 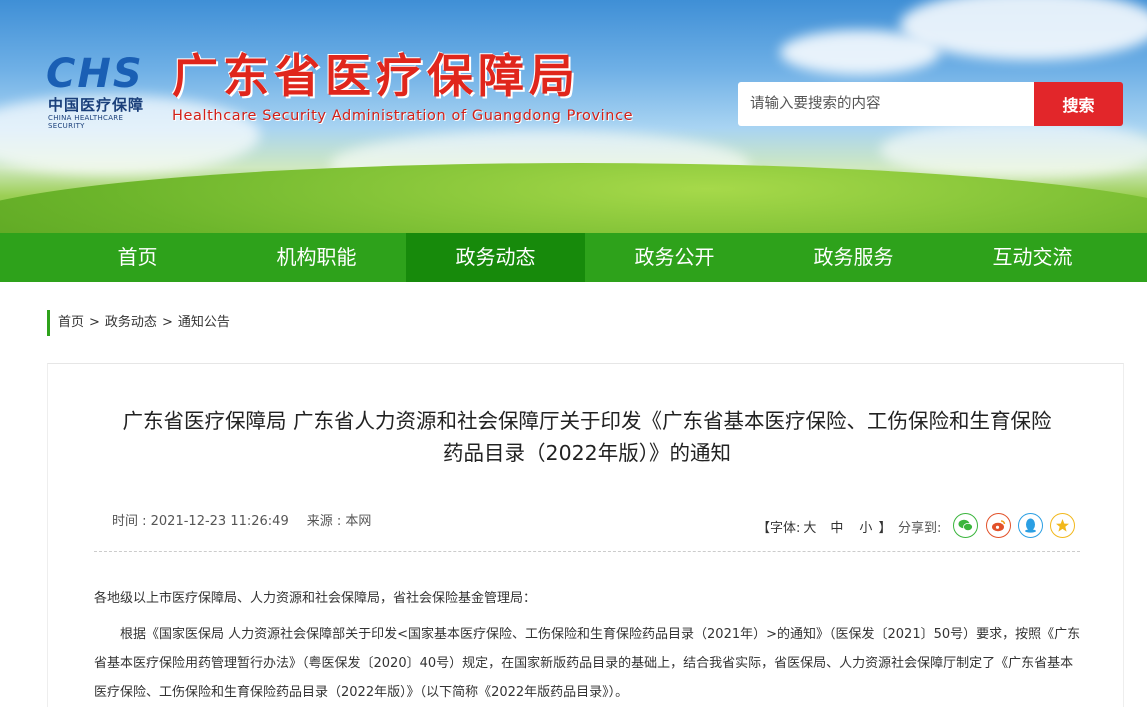 I want to click on font-size-bracket: 】, so click(x=885, y=528).